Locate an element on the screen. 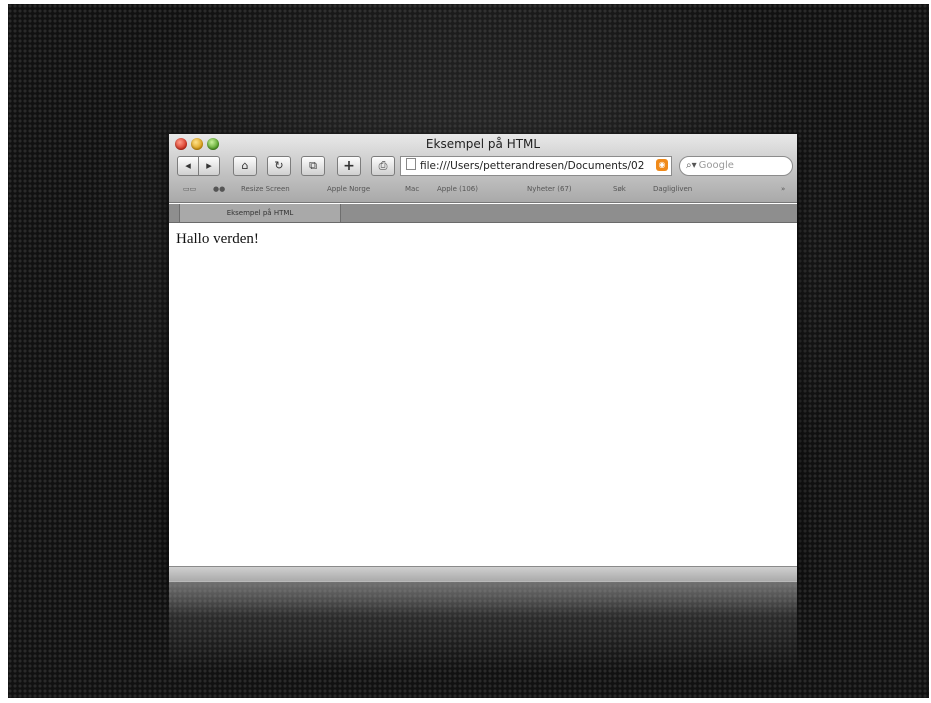 The height and width of the screenshot is (703, 931). forward-button: ▸ is located at coordinates (209, 166).